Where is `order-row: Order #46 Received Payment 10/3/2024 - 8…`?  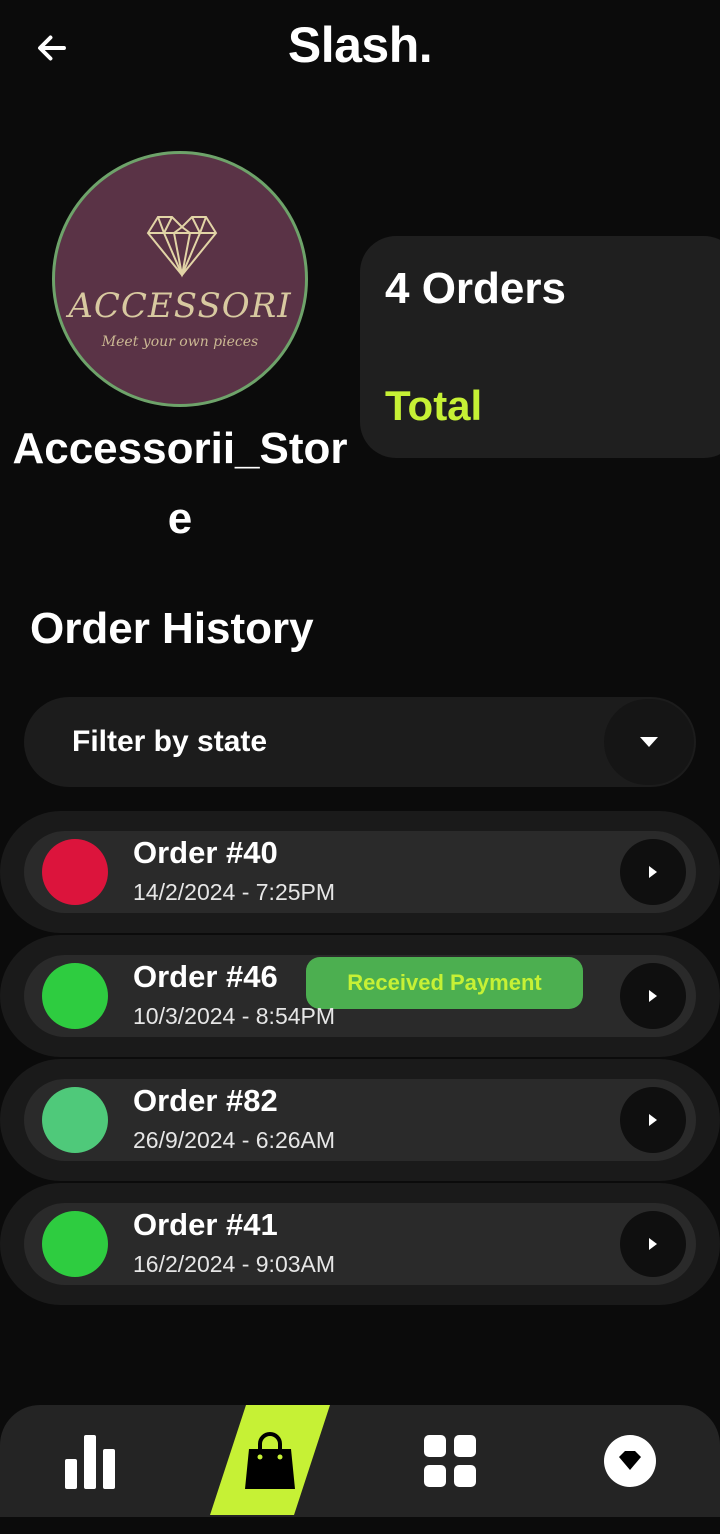
order-row: Order #46 Received Payment 10/3/2024 - 8… is located at coordinates (360, 996).